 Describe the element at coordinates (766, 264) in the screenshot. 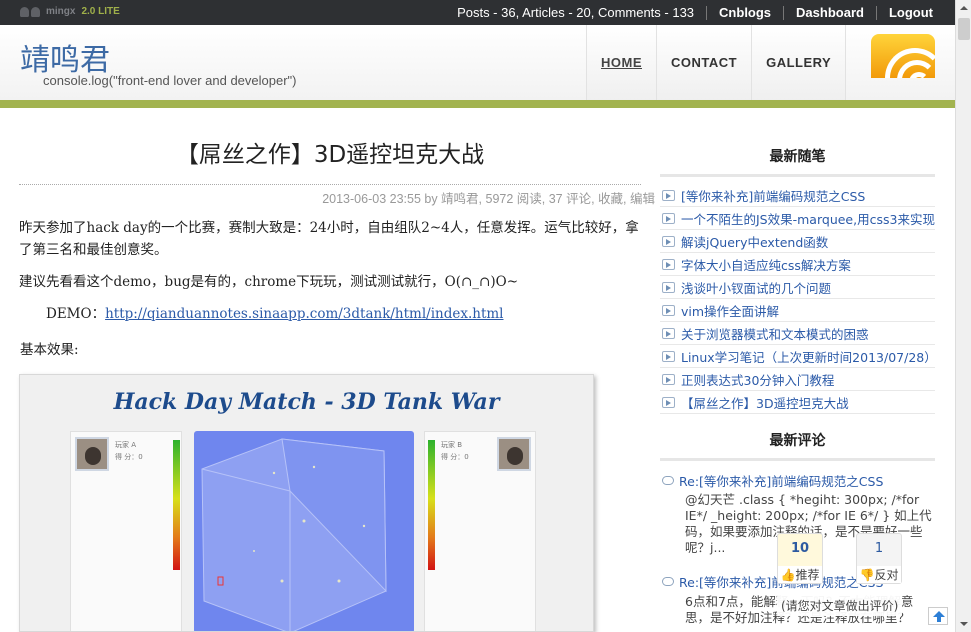

I see `post-link: 字体大小自适应纯css解决方案` at that location.